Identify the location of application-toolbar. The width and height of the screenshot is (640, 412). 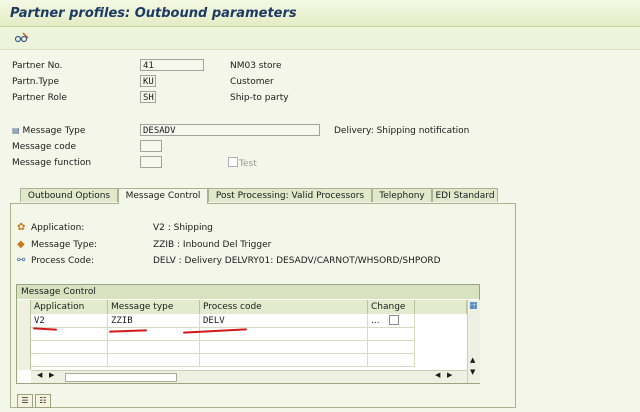
(320, 38).